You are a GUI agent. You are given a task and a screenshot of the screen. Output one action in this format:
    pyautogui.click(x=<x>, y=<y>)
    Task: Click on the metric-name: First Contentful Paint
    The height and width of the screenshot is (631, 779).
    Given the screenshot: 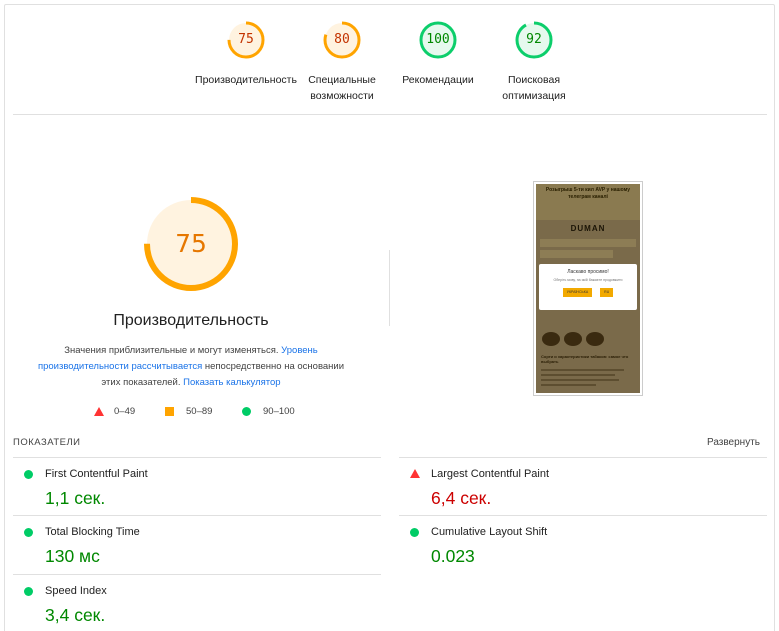 What is the action you would take?
    pyautogui.click(x=96, y=474)
    